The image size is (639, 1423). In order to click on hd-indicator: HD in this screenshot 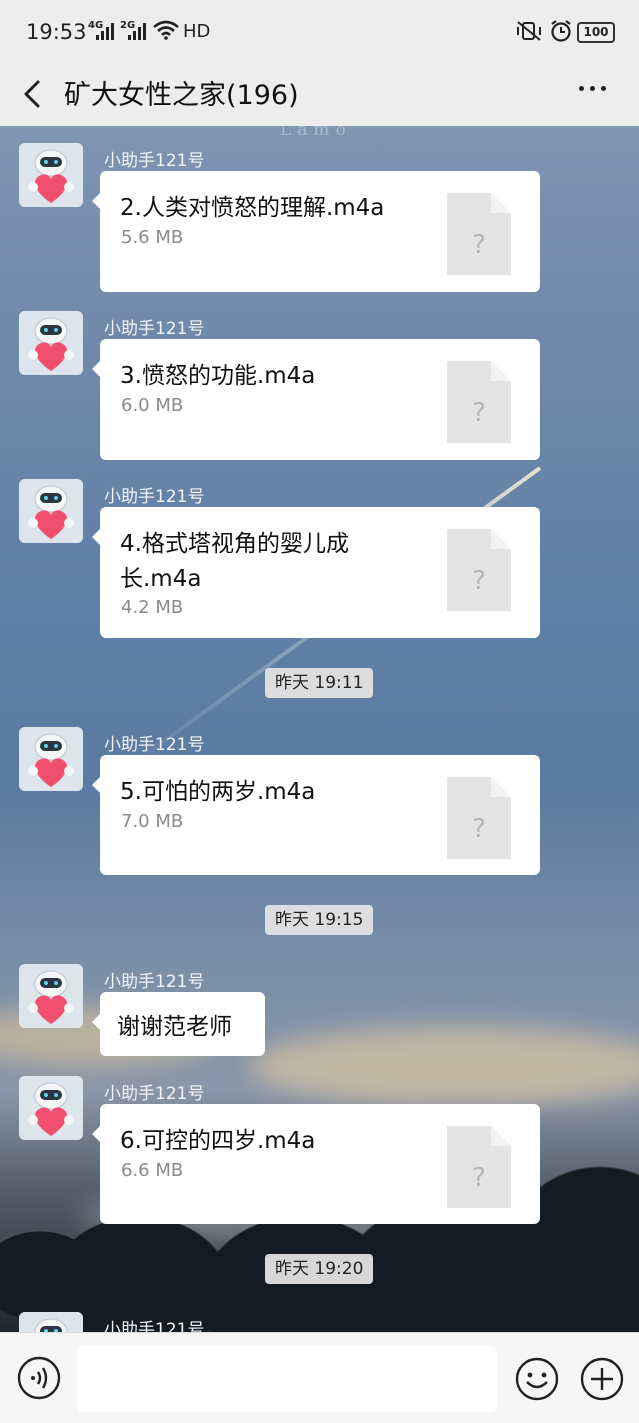, I will do `click(197, 31)`.